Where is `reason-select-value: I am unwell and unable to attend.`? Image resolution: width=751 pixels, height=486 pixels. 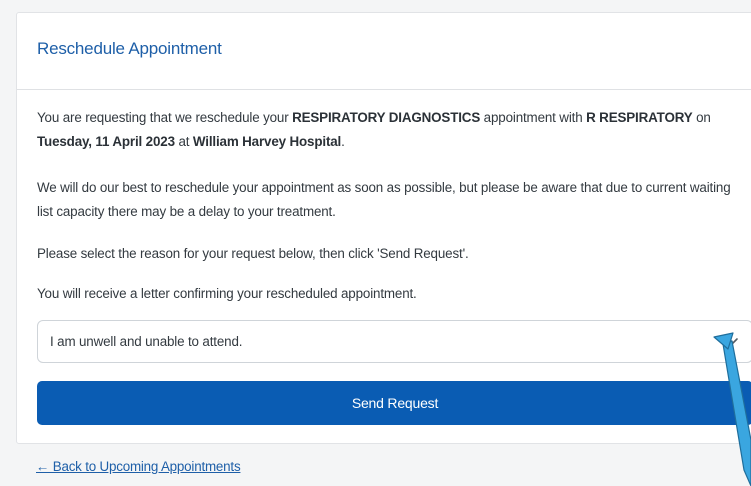 reason-select-value: I am unwell and unable to attend. is located at coordinates (146, 341).